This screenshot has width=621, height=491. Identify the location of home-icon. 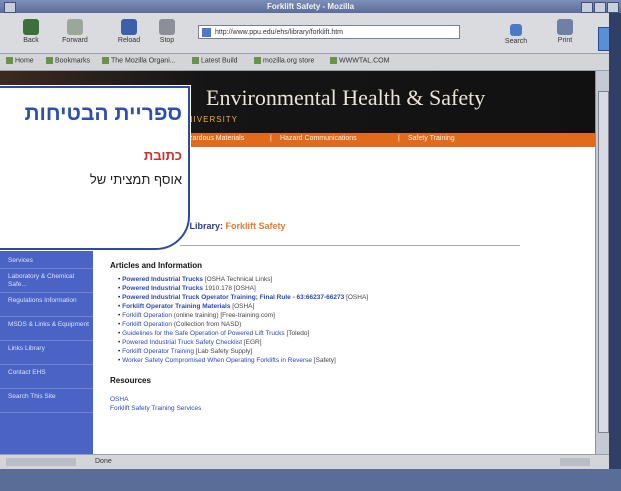
(9, 60).